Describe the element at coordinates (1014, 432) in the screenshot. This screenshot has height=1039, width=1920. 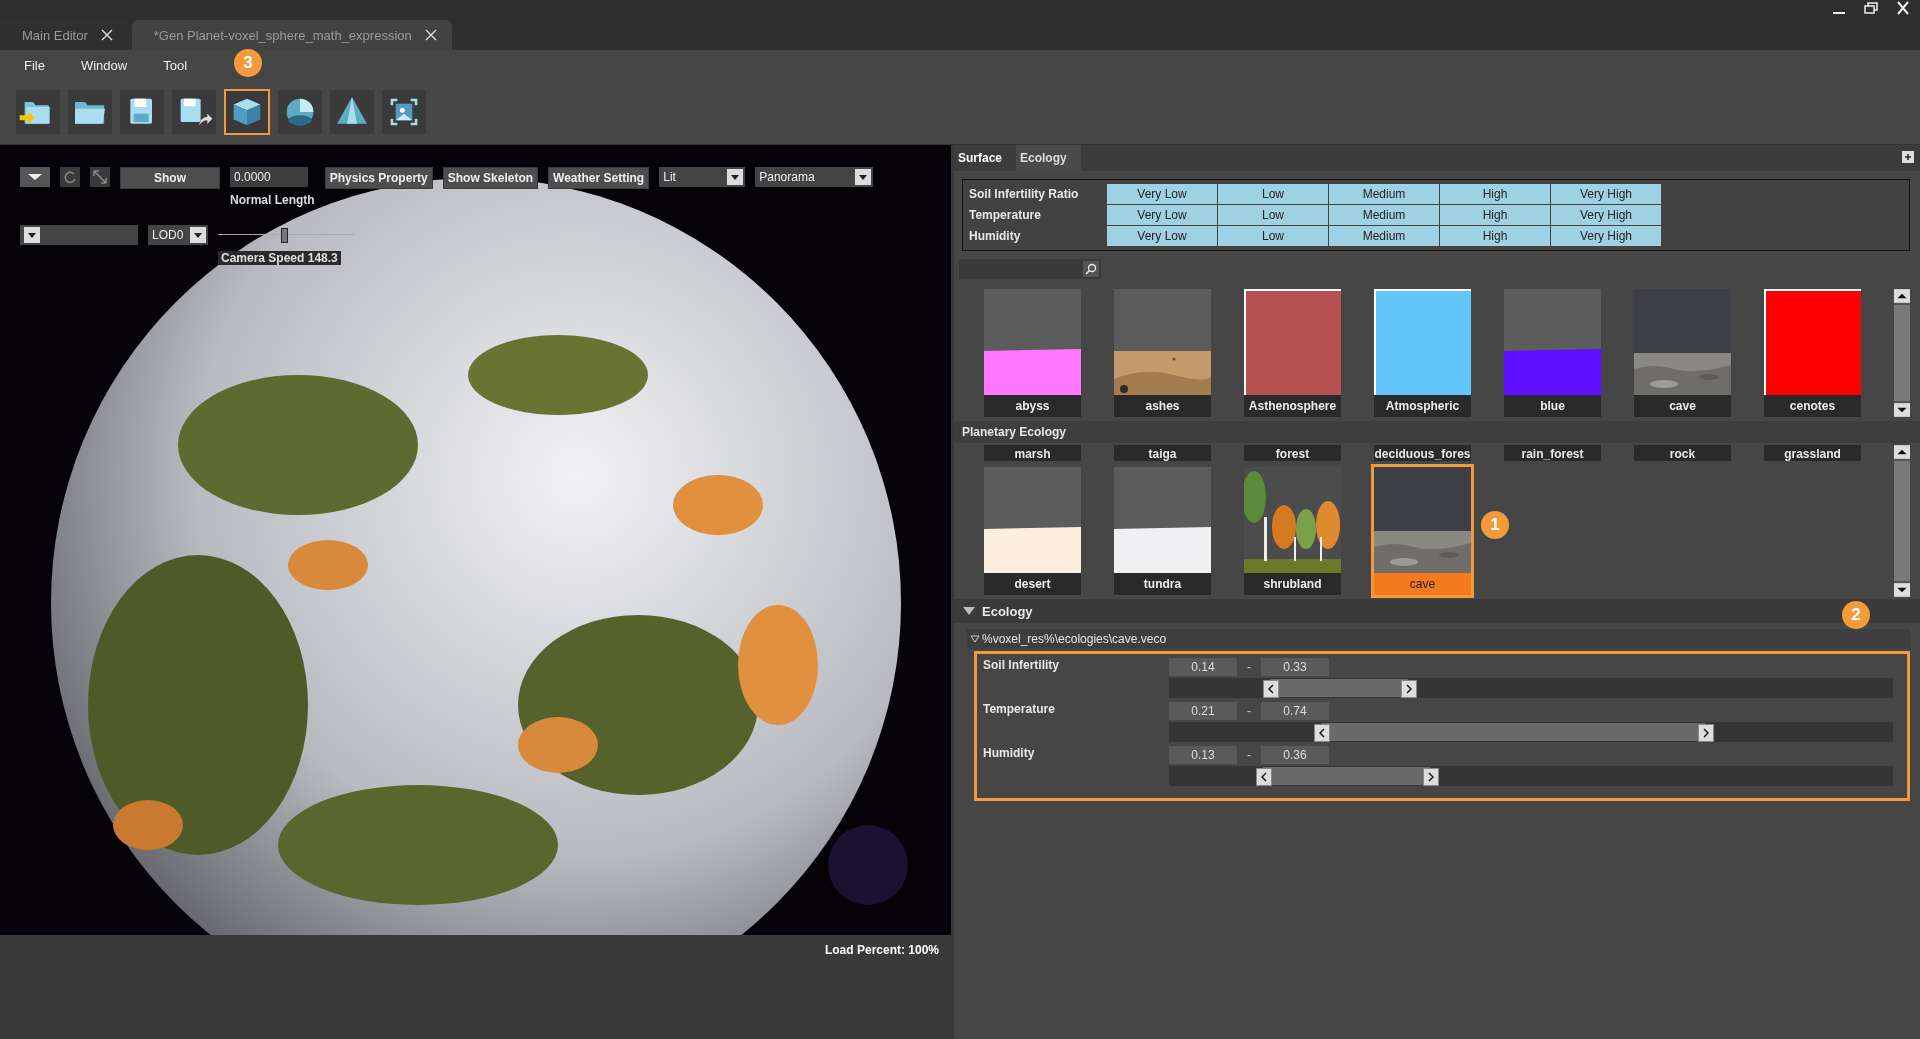
I see `section-title: Planetary Ecology` at that location.